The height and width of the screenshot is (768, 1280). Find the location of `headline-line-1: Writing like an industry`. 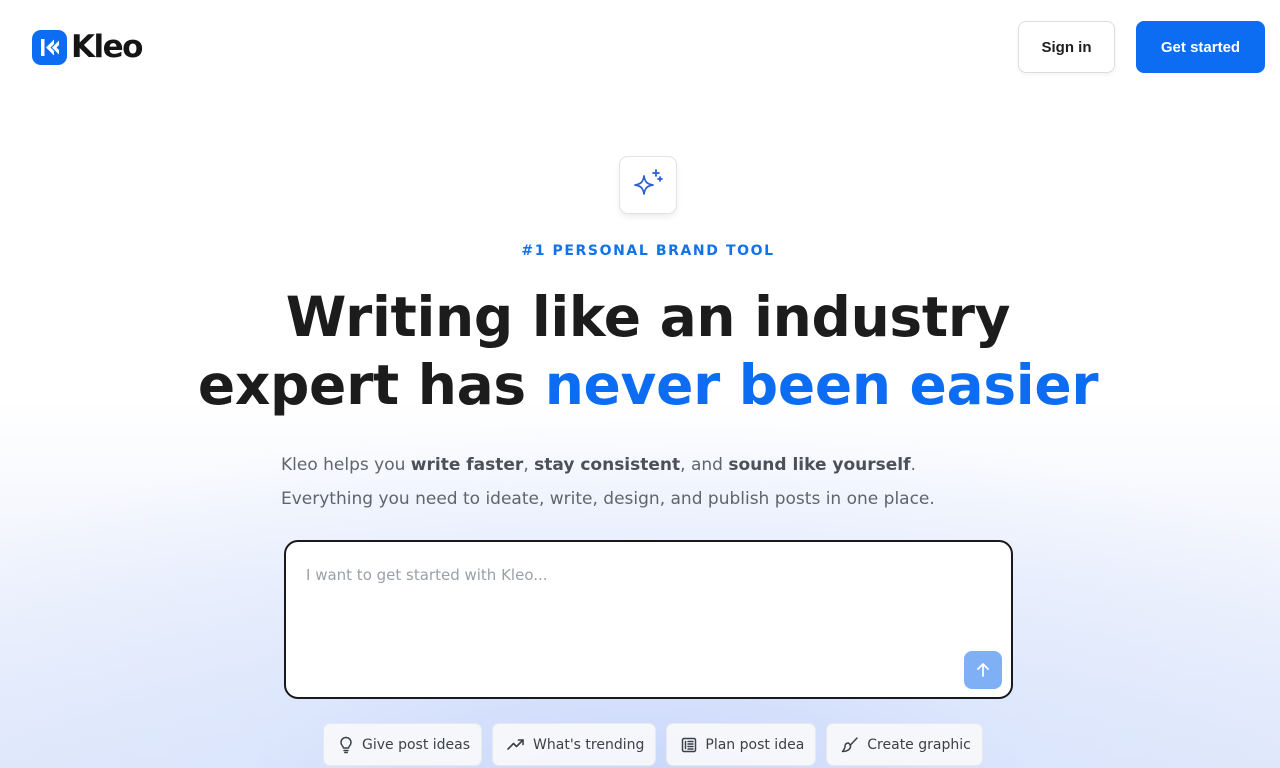

headline-line-1: Writing like an industry is located at coordinates (648, 317).